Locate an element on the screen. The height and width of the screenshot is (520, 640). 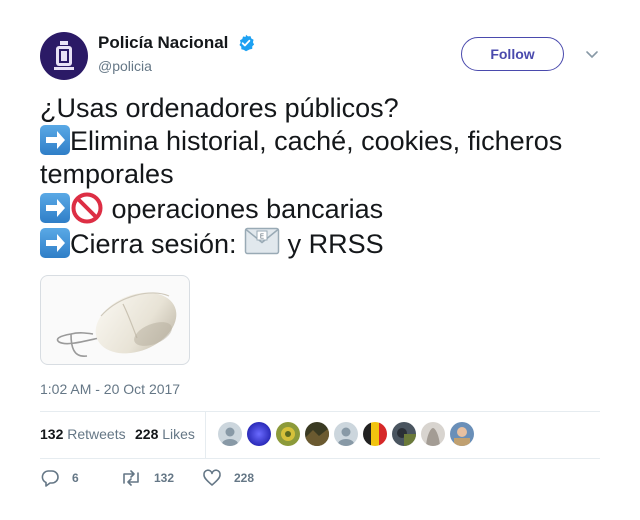
envelope-emoji-icon: E is located at coordinates (262, 241).